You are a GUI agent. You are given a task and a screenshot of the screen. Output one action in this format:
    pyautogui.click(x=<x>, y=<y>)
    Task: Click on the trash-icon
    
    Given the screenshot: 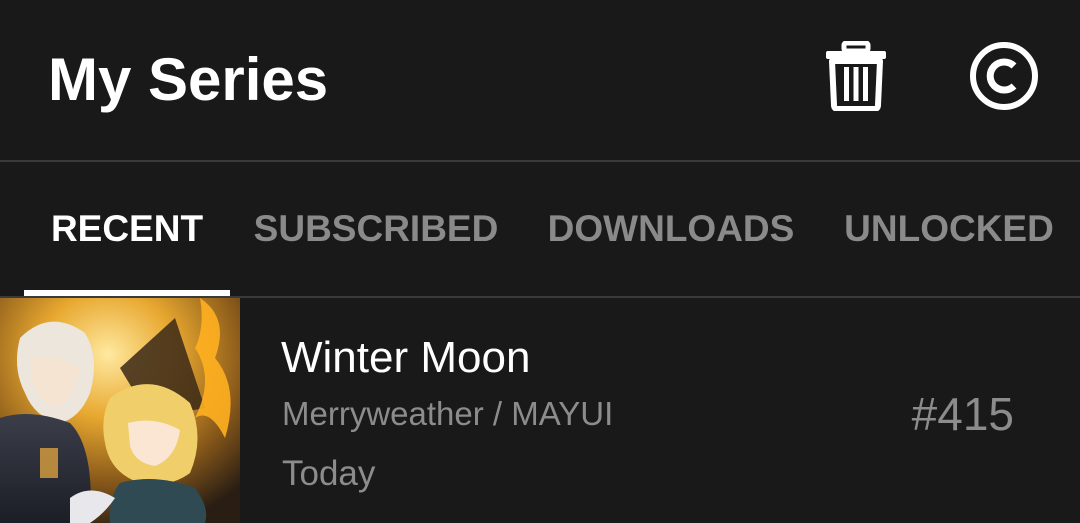 What is the action you would take?
    pyautogui.click(x=856, y=76)
    